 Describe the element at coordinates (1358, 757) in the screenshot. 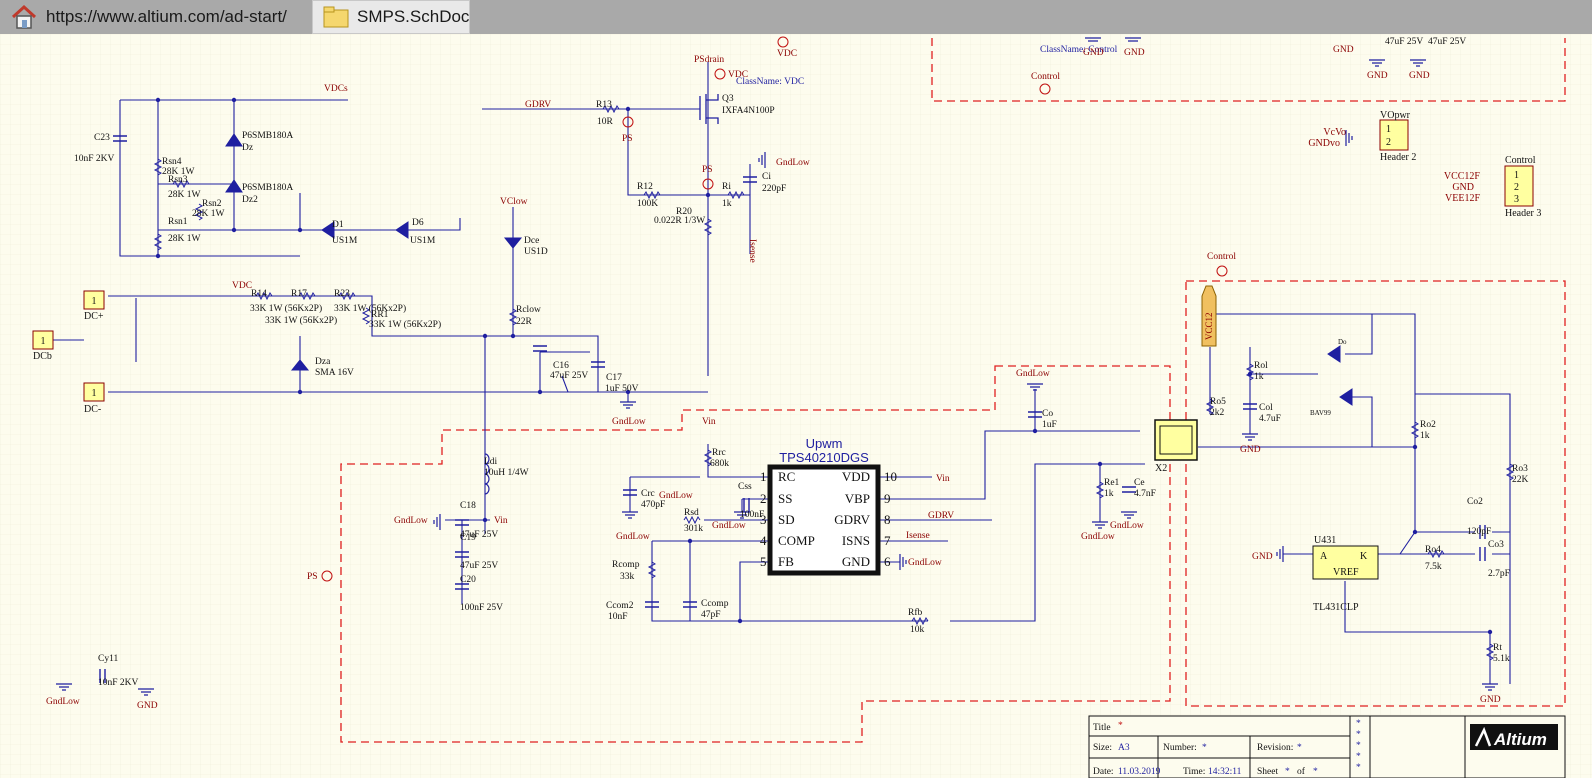

I see `title-star-4: *` at that location.